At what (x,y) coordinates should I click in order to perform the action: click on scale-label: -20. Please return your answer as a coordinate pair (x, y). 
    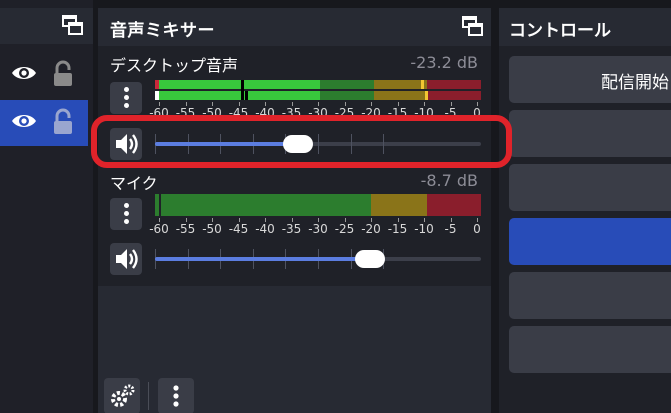
    Looking at the image, I should click on (371, 229).